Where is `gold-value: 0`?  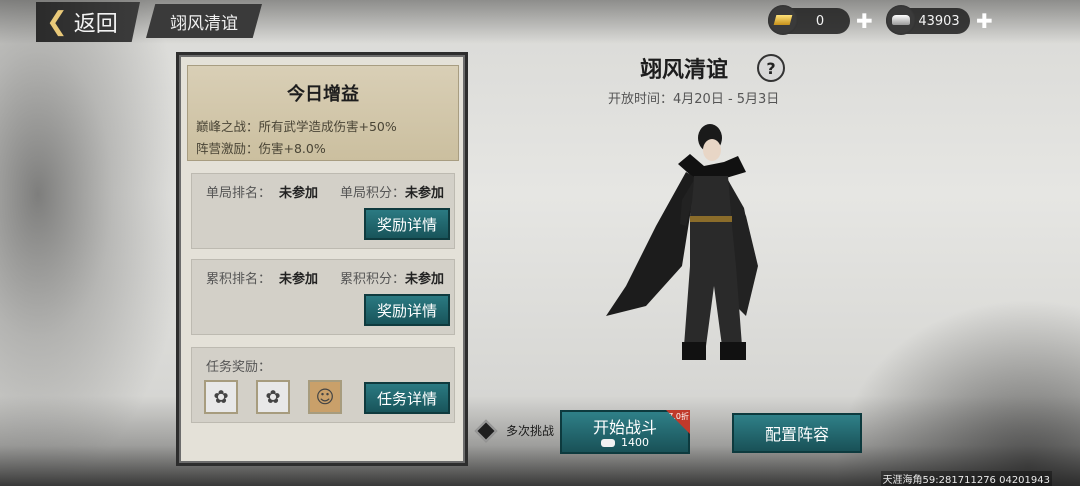 gold-value: 0 is located at coordinates (820, 21).